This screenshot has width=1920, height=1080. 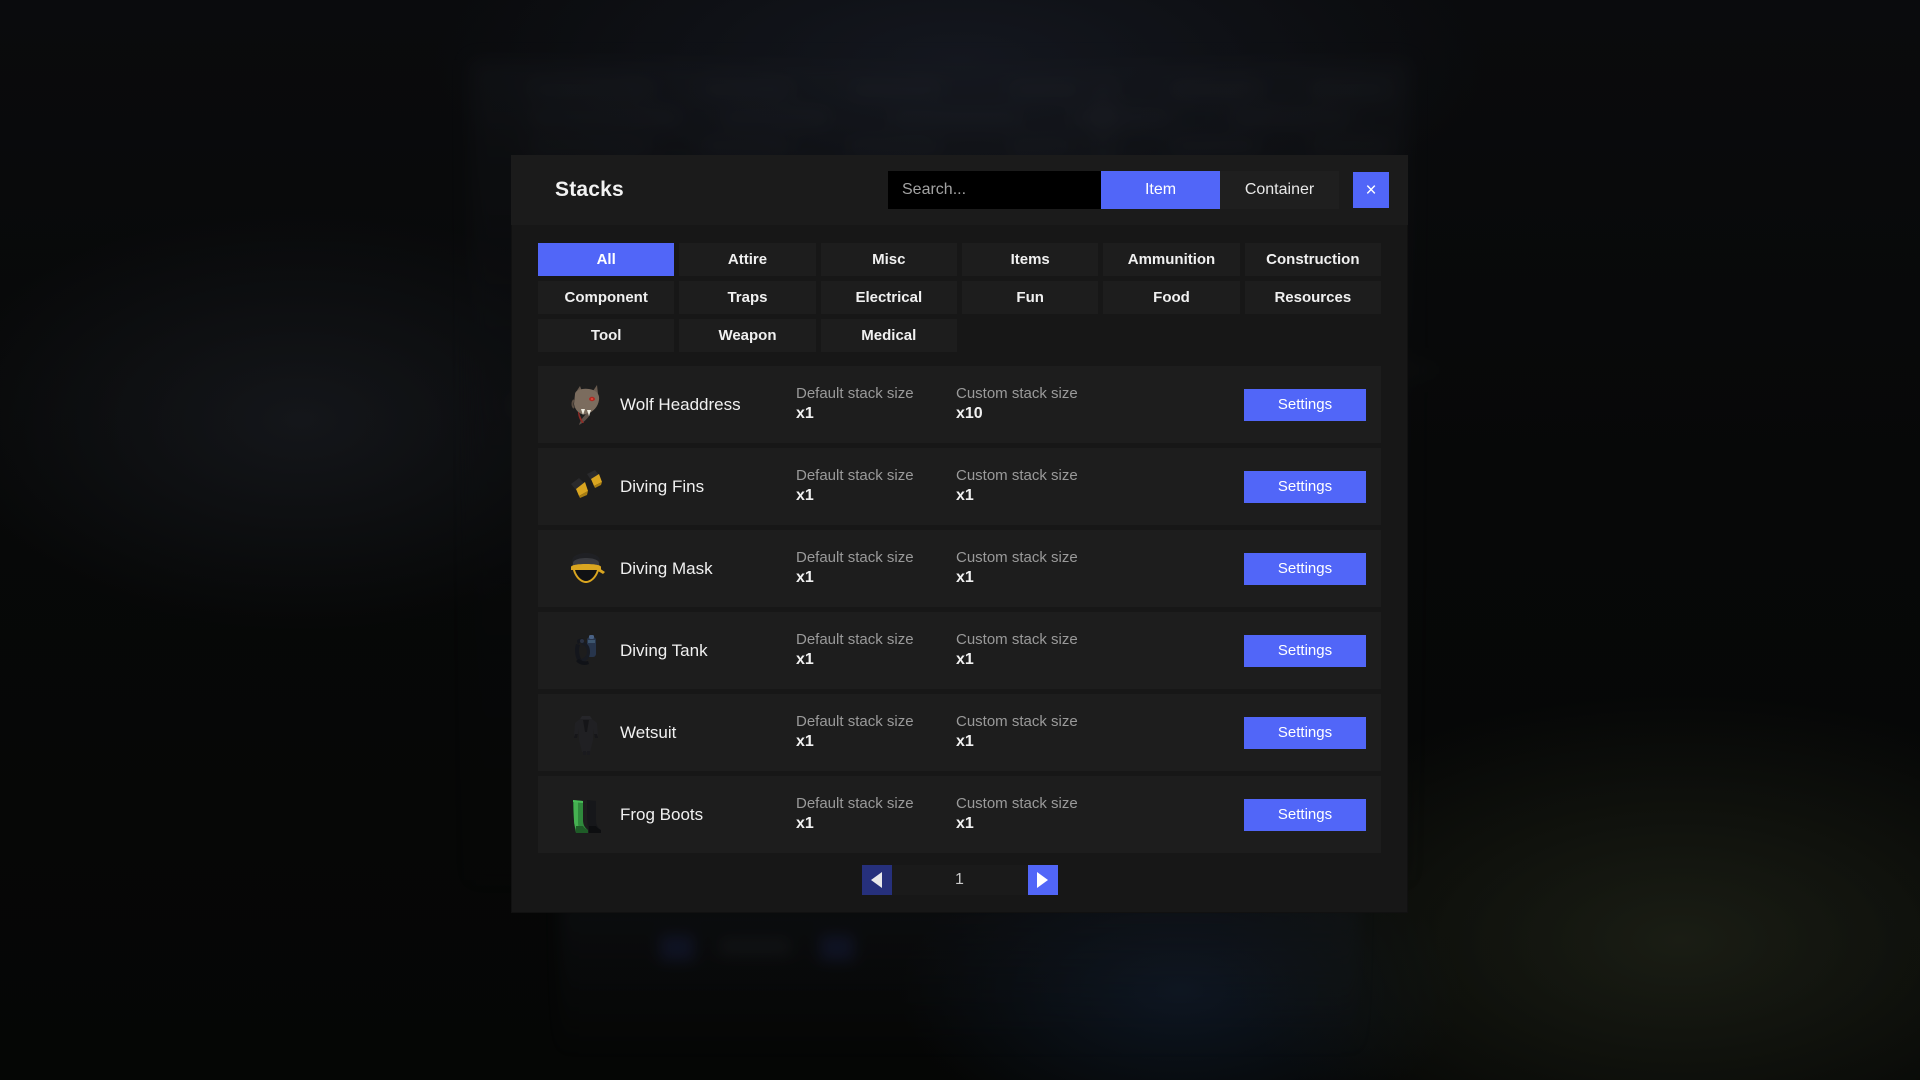 What do you see at coordinates (1312, 297) in the screenshot?
I see `category-resources: Resources` at bounding box center [1312, 297].